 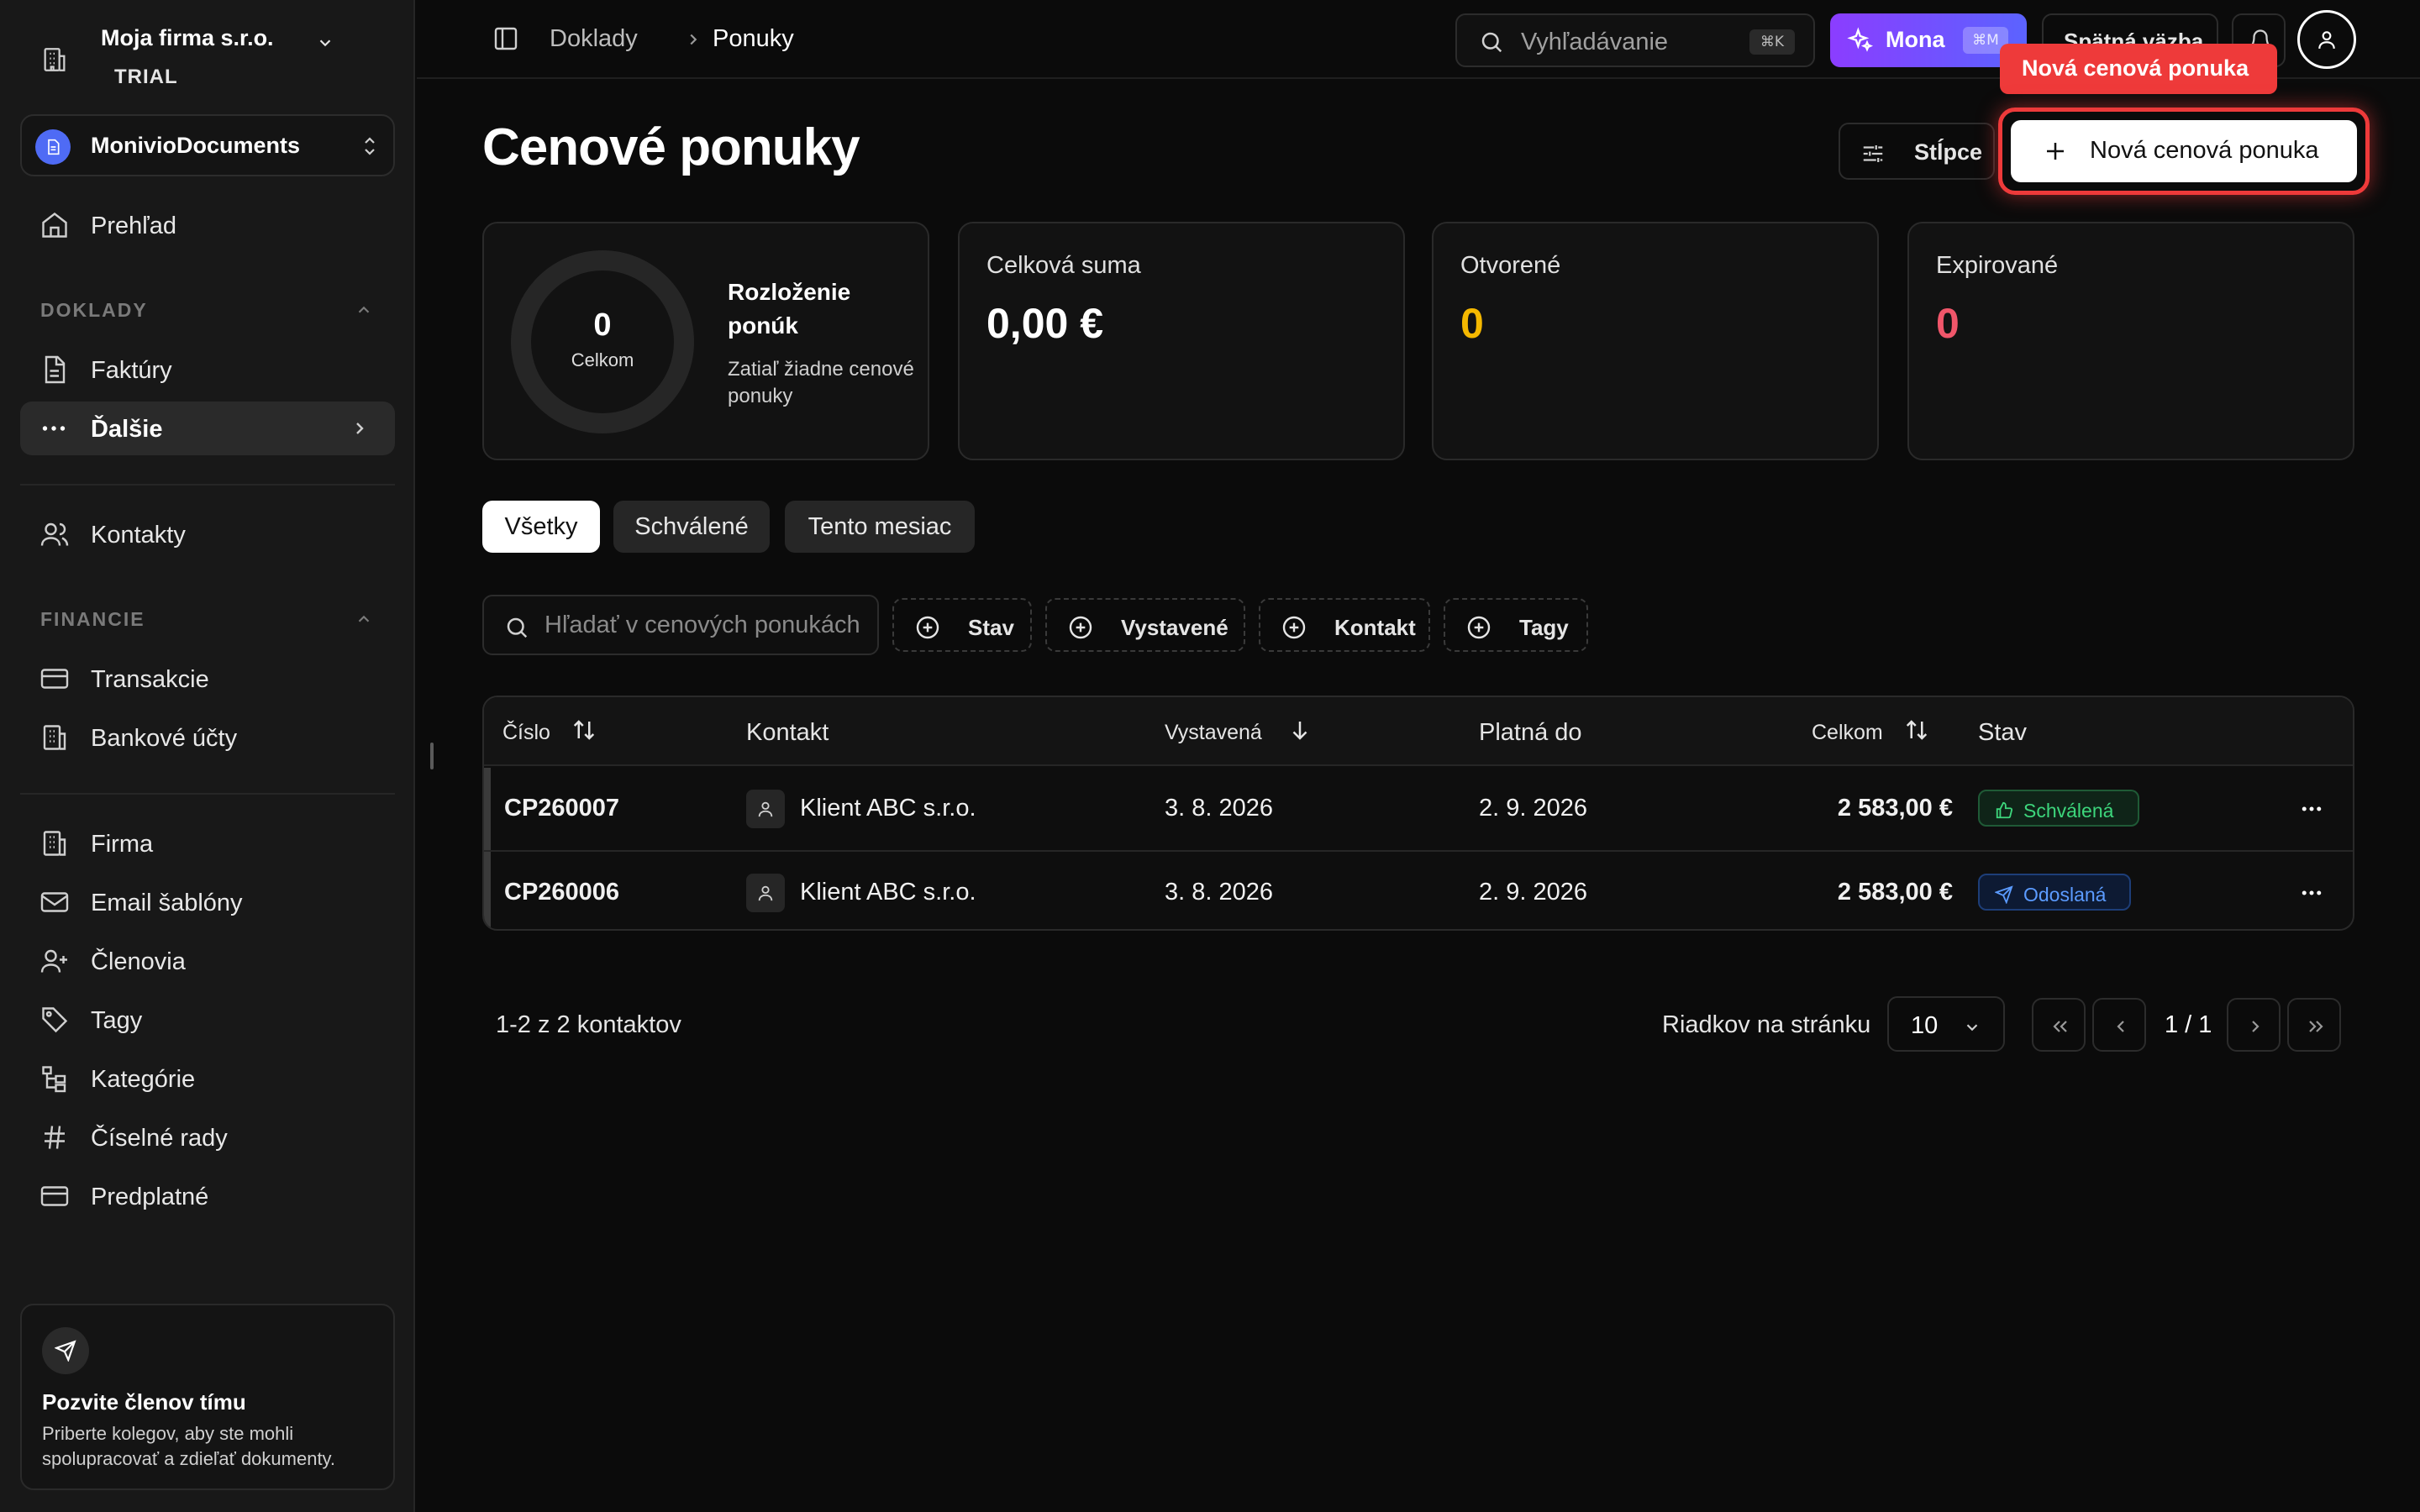 What do you see at coordinates (2184, 151) in the screenshot?
I see `new-quote-button: Nová cenová ponuka` at bounding box center [2184, 151].